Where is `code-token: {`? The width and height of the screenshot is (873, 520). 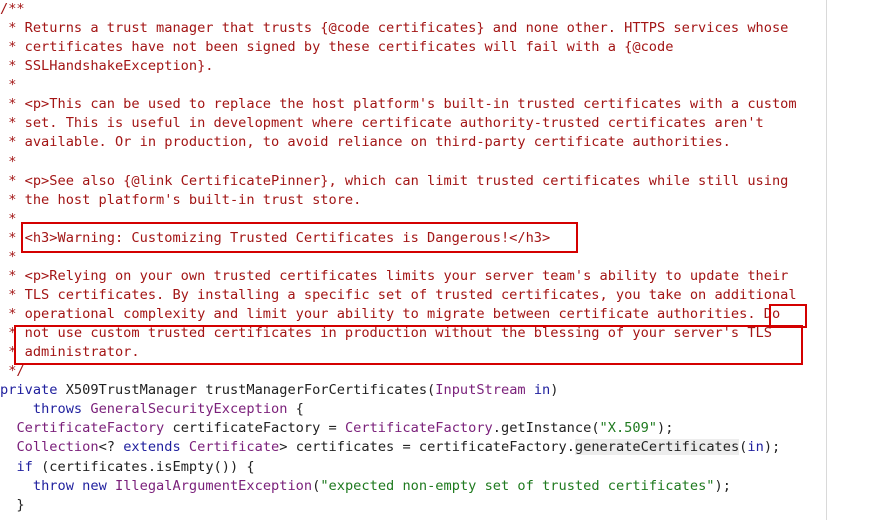
code-token: { is located at coordinates (295, 409).